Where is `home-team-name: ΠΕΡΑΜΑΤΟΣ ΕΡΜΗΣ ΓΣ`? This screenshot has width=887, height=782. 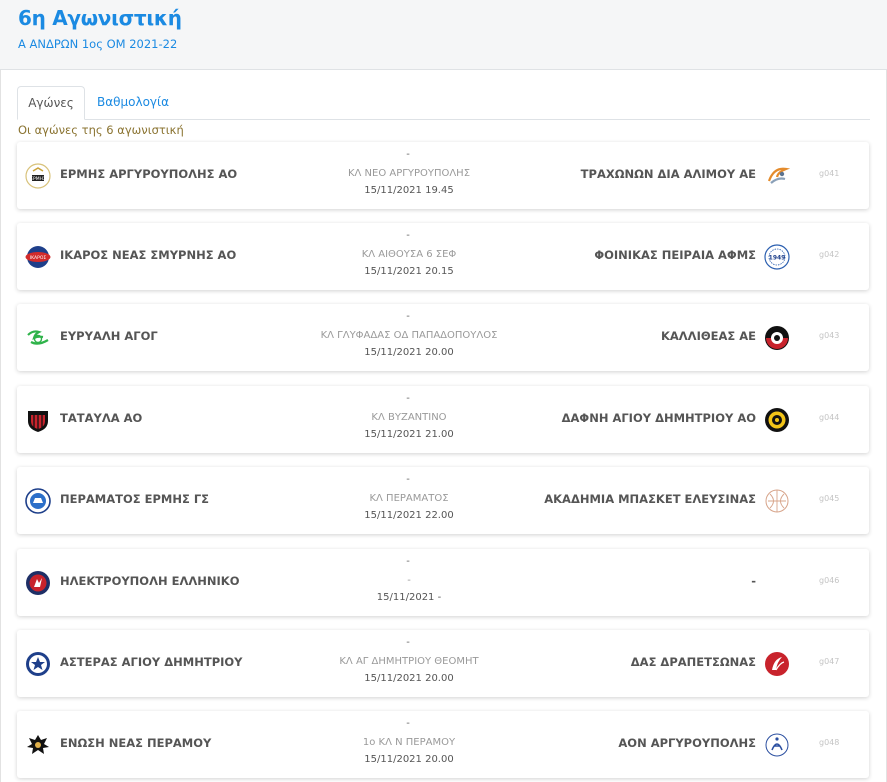
home-team-name: ΠΕΡΑΜΑΤΟΣ ΕΡΜΗΣ ΓΣ is located at coordinates (134, 499).